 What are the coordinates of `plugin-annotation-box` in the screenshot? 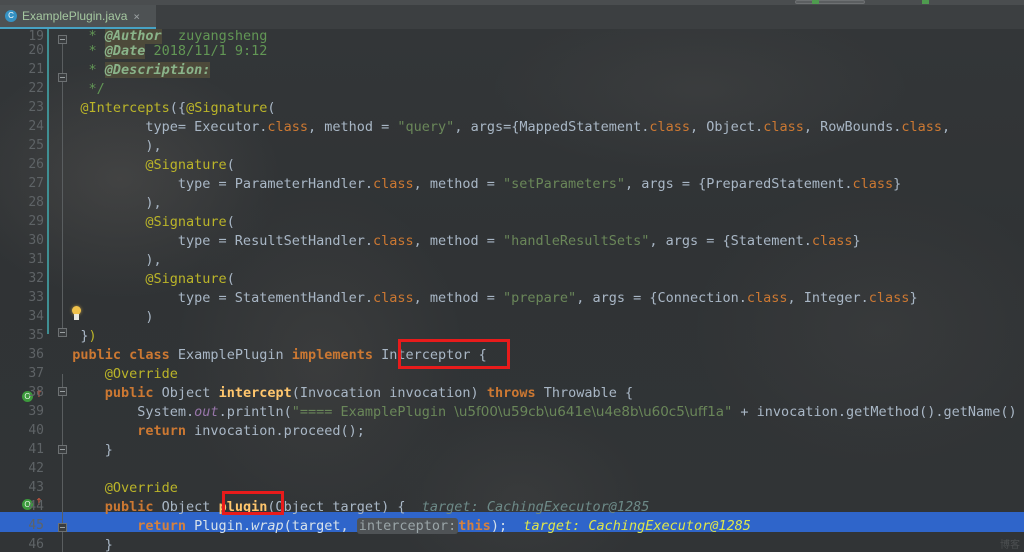 It's located at (253, 503).